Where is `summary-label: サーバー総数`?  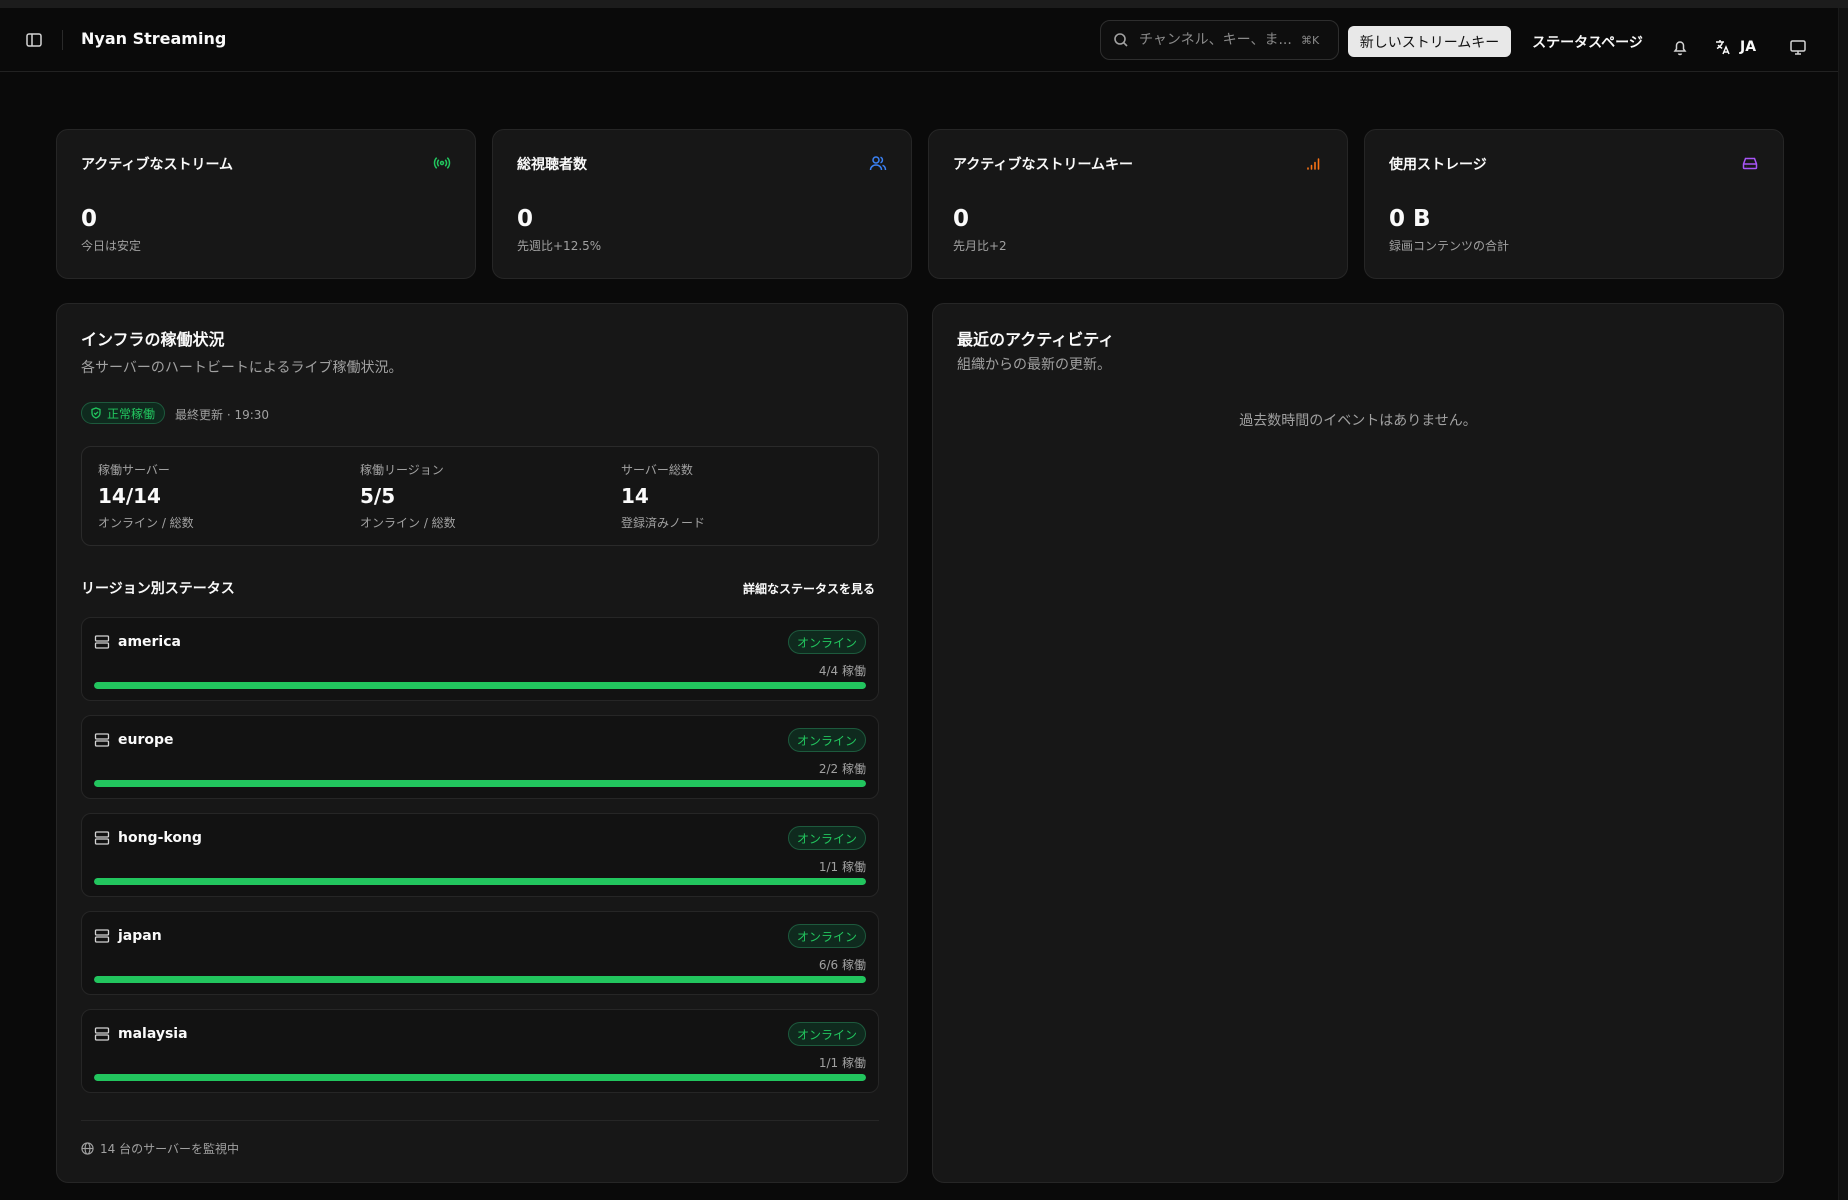 summary-label: サーバー総数 is located at coordinates (657, 470).